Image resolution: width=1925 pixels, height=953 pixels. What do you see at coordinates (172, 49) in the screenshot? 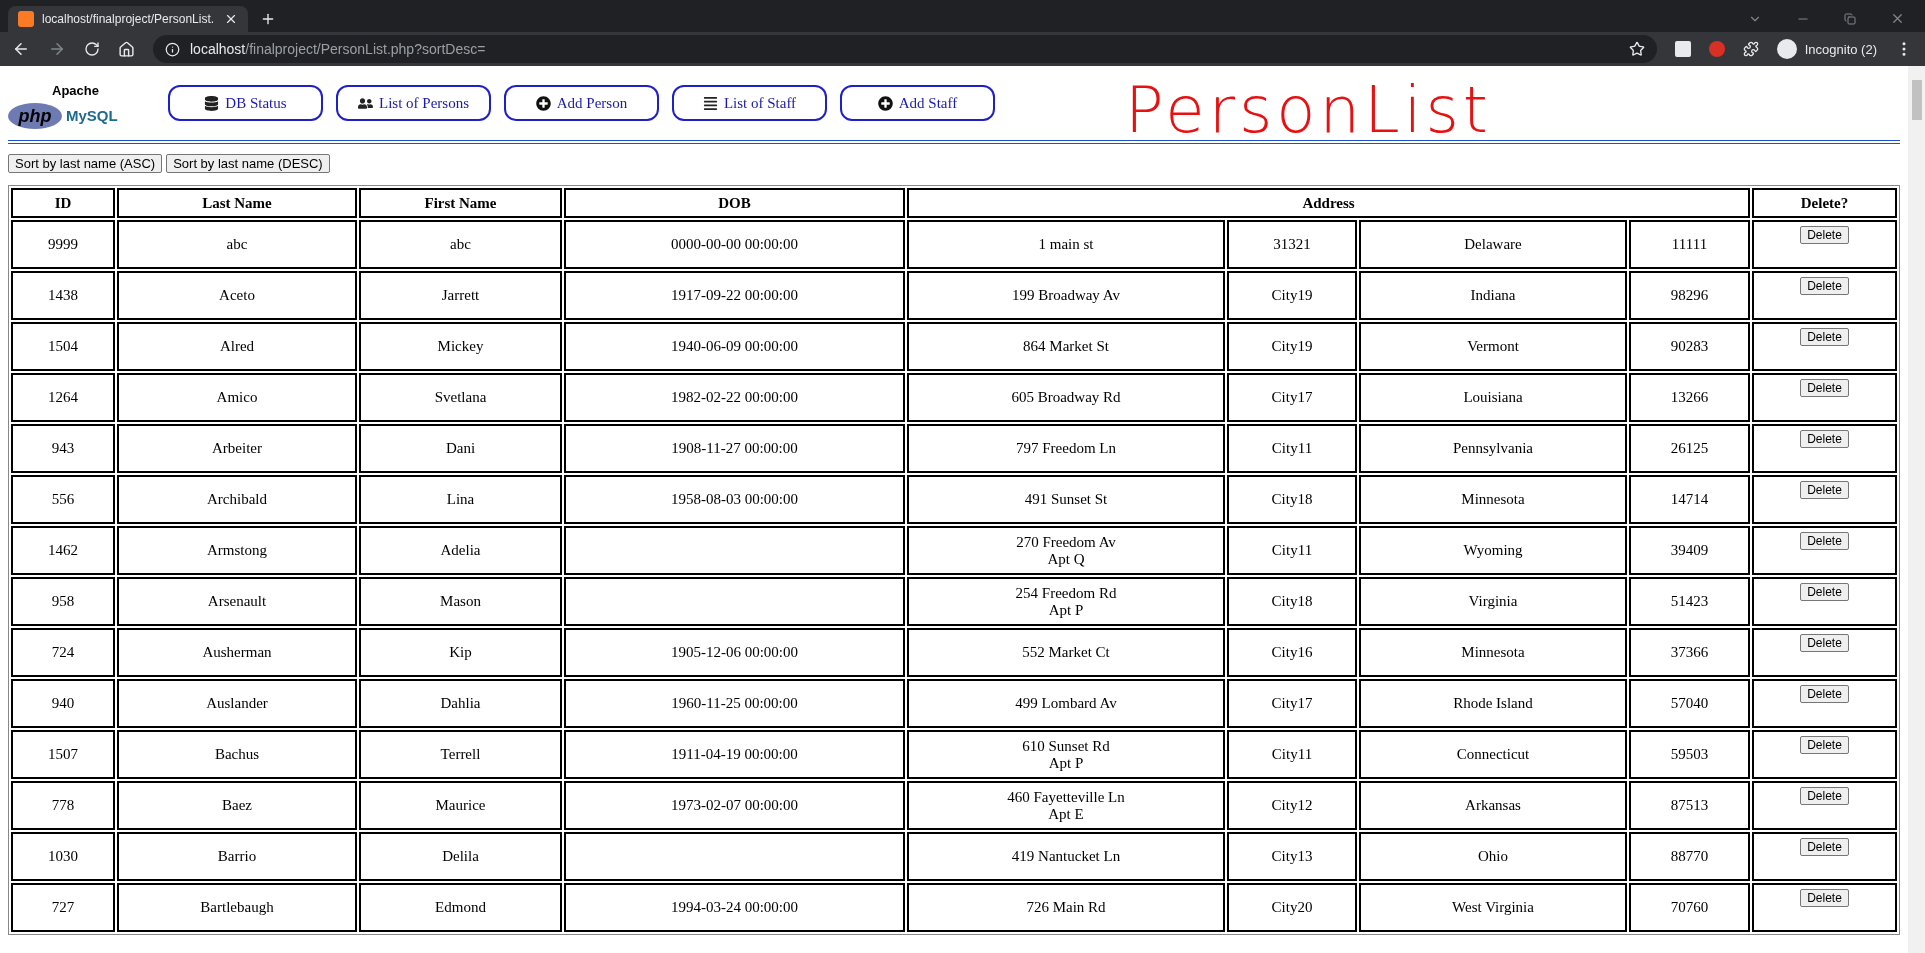
I see `info-icon` at bounding box center [172, 49].